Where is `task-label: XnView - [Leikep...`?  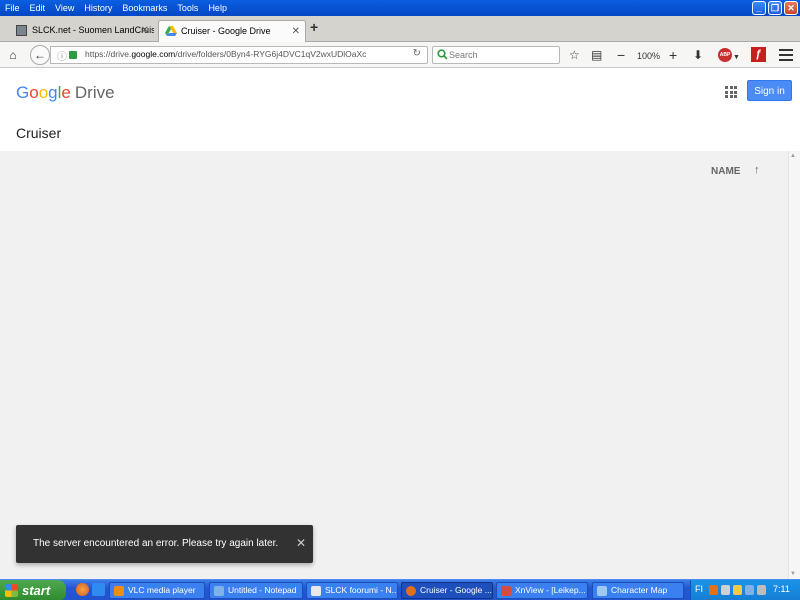 task-label: XnView - [Leikep... is located at coordinates (550, 590).